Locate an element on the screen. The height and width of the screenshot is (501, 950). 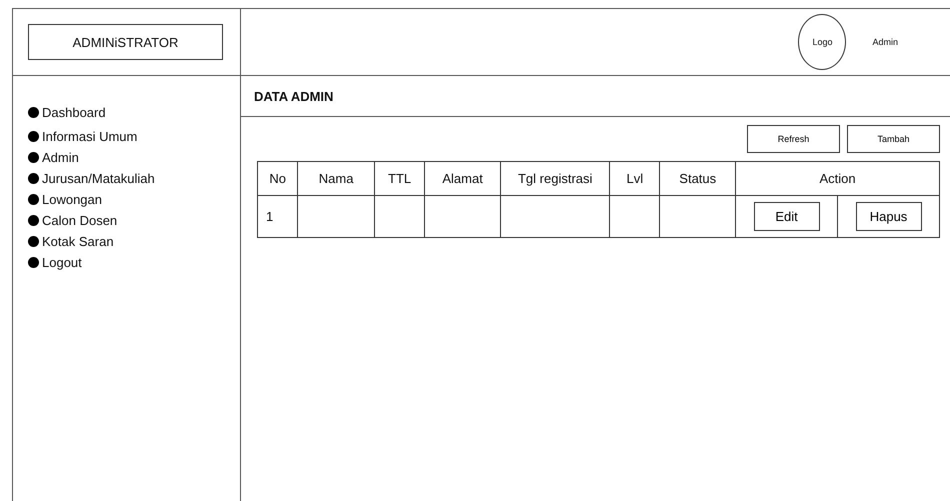
menu-item: Logout is located at coordinates (62, 262).